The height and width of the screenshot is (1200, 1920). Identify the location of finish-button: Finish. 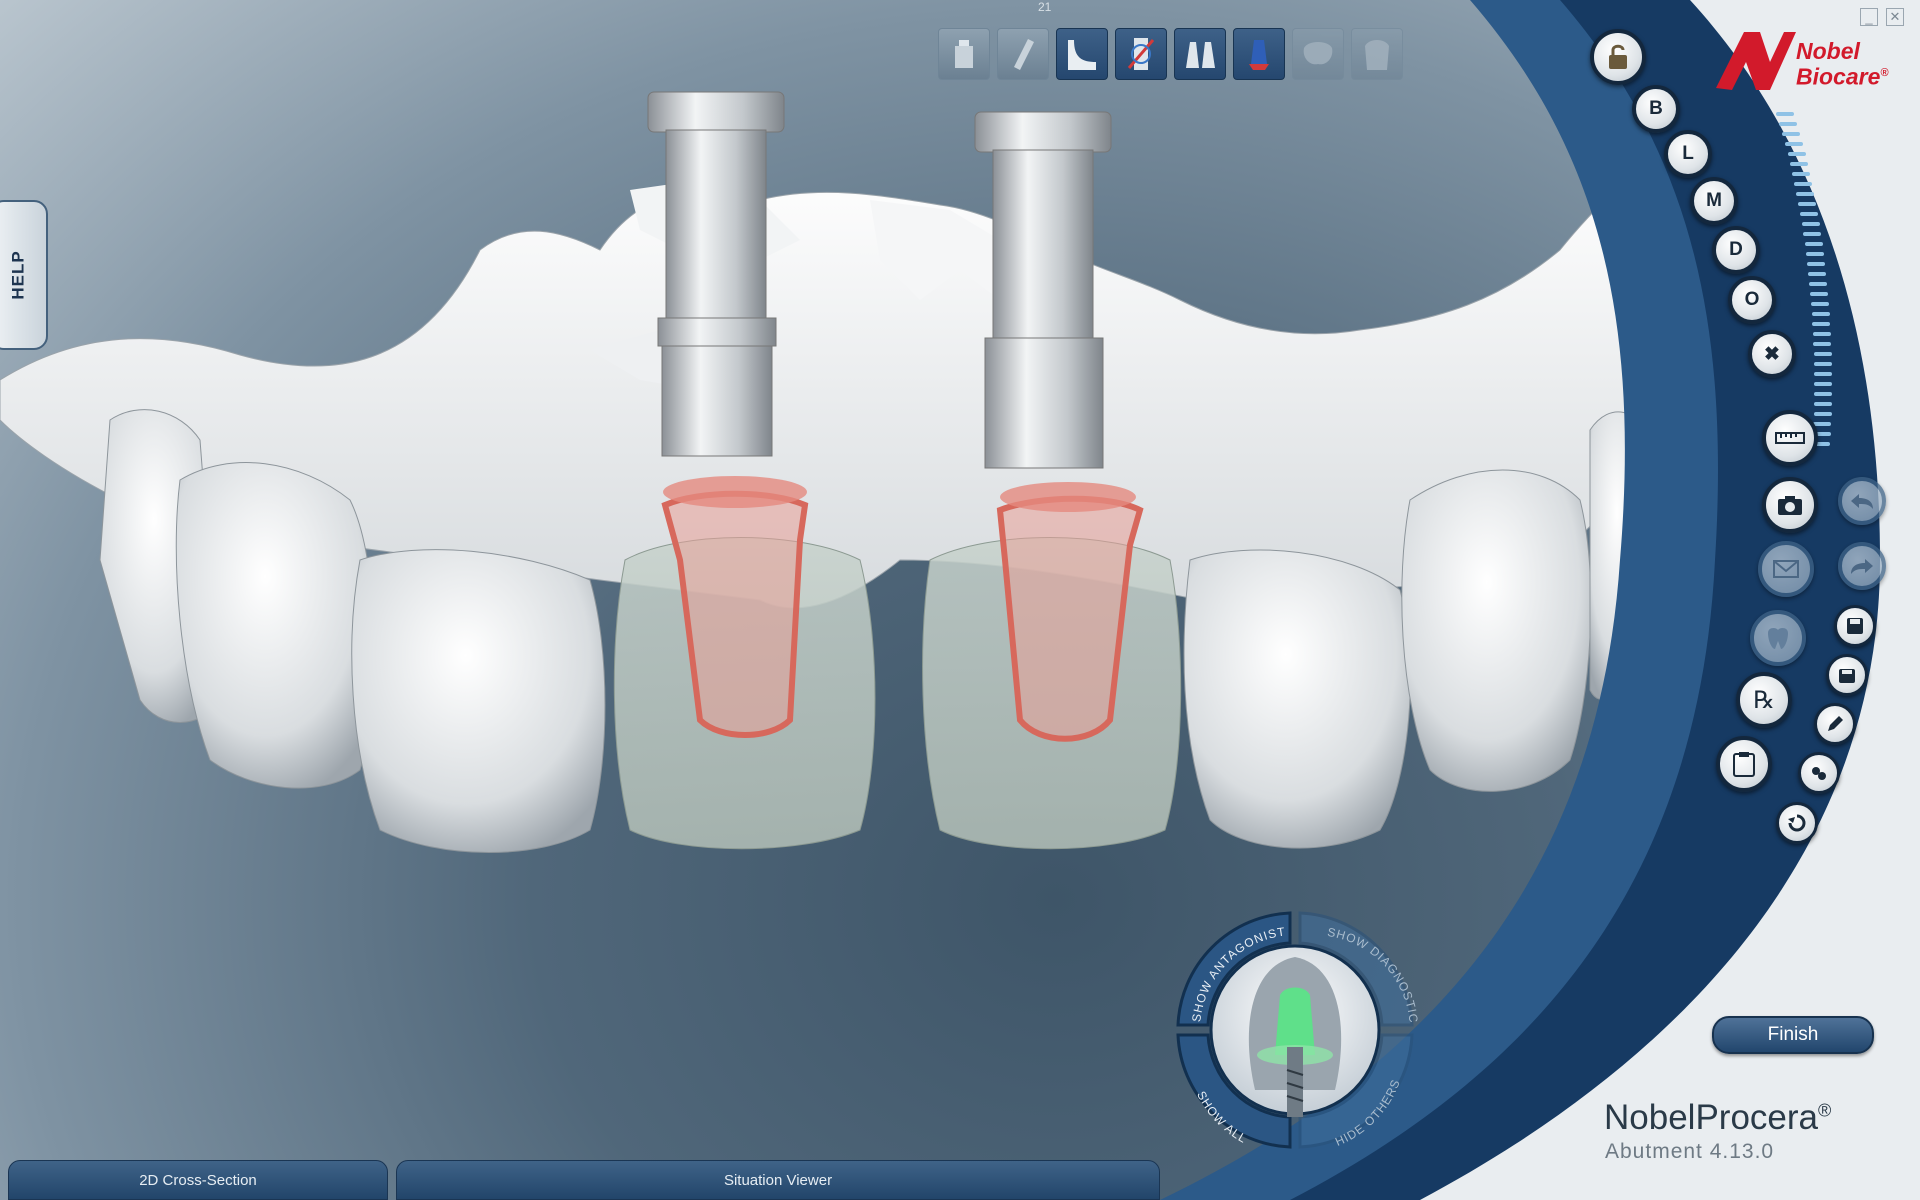
(1793, 1035).